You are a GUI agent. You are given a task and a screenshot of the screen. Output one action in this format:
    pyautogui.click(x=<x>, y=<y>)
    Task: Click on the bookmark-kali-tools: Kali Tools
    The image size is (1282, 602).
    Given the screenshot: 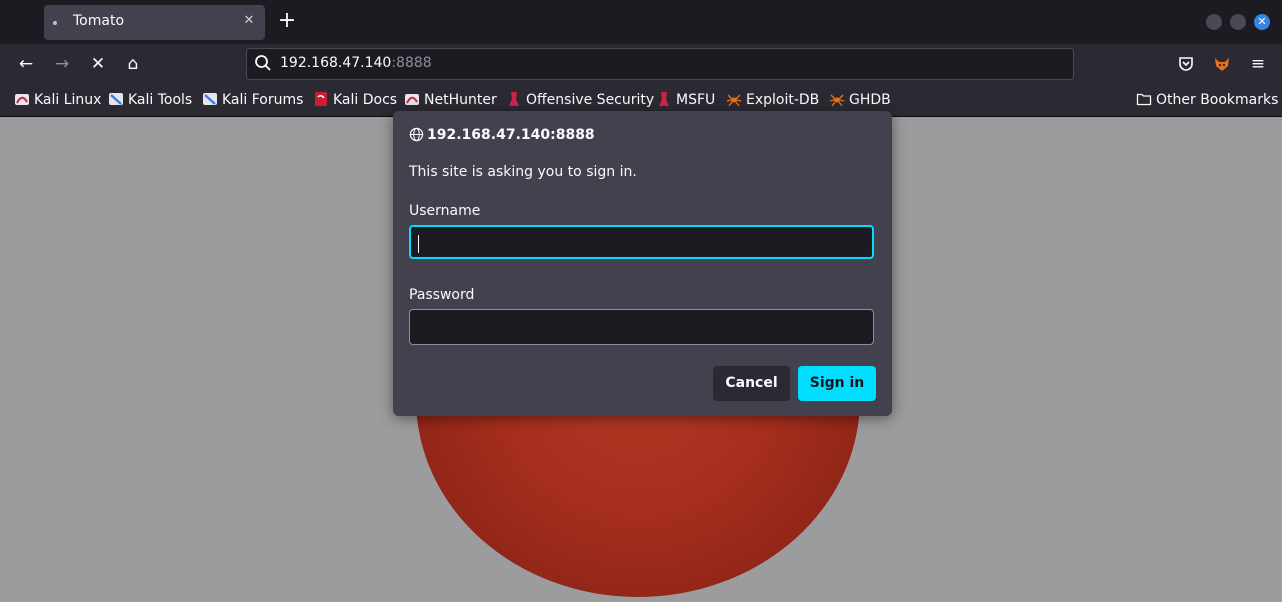 What is the action you would take?
    pyautogui.click(x=150, y=100)
    